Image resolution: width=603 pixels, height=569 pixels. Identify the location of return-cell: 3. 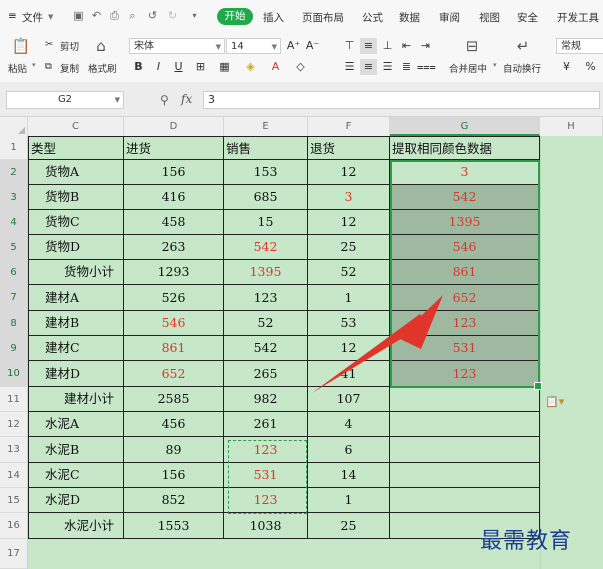
(349, 197).